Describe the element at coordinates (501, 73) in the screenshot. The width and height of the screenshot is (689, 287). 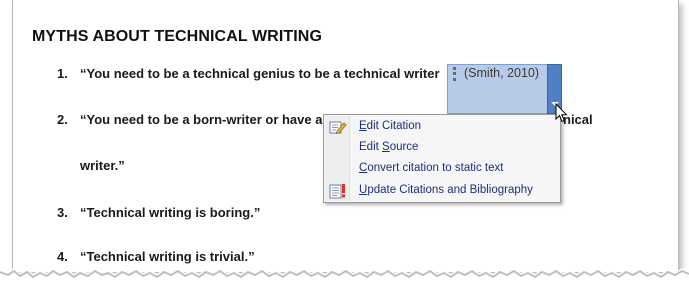
I see `citation-text: (Smith, 2010)` at that location.